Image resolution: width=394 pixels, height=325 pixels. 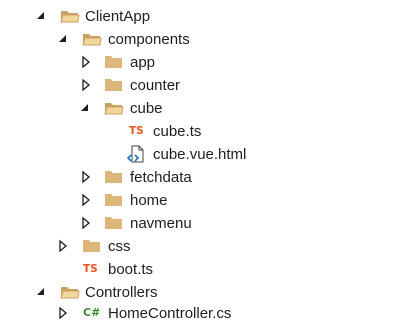 I want to click on tree-row-cube-ts: TS cube.ts, so click(x=197, y=131).